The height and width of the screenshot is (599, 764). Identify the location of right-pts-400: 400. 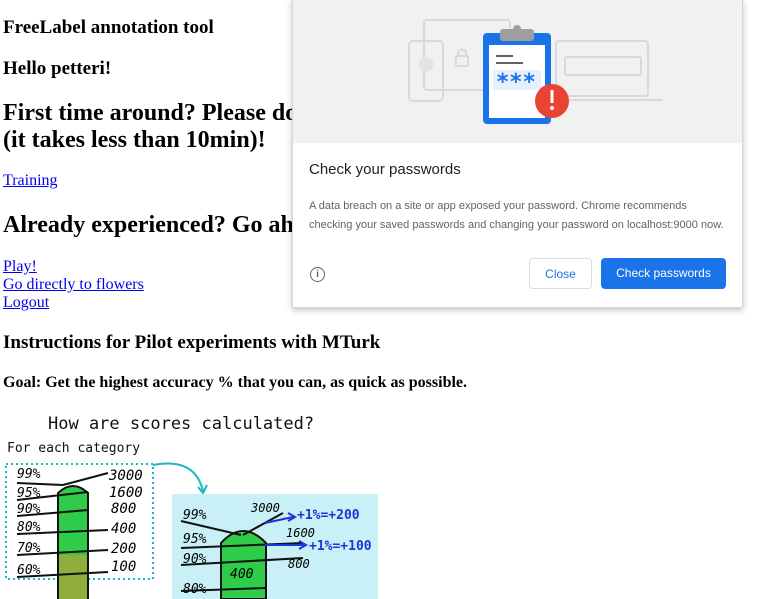
(242, 574).